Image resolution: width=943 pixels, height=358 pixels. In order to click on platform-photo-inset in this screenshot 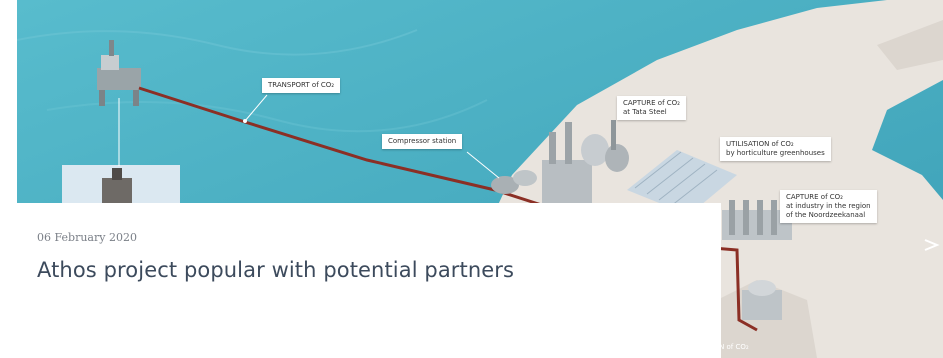, I will do `click(121, 185)`.